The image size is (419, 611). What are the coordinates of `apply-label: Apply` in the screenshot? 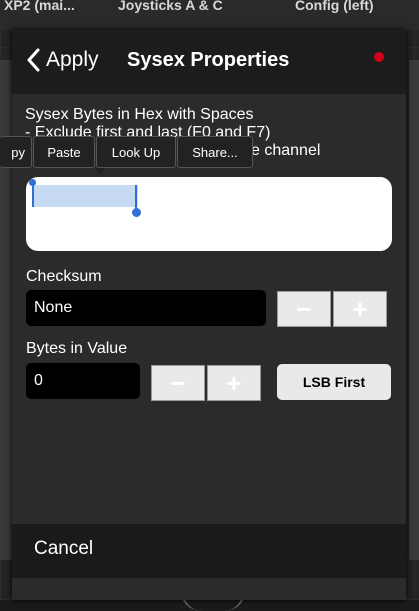 It's located at (72, 59).